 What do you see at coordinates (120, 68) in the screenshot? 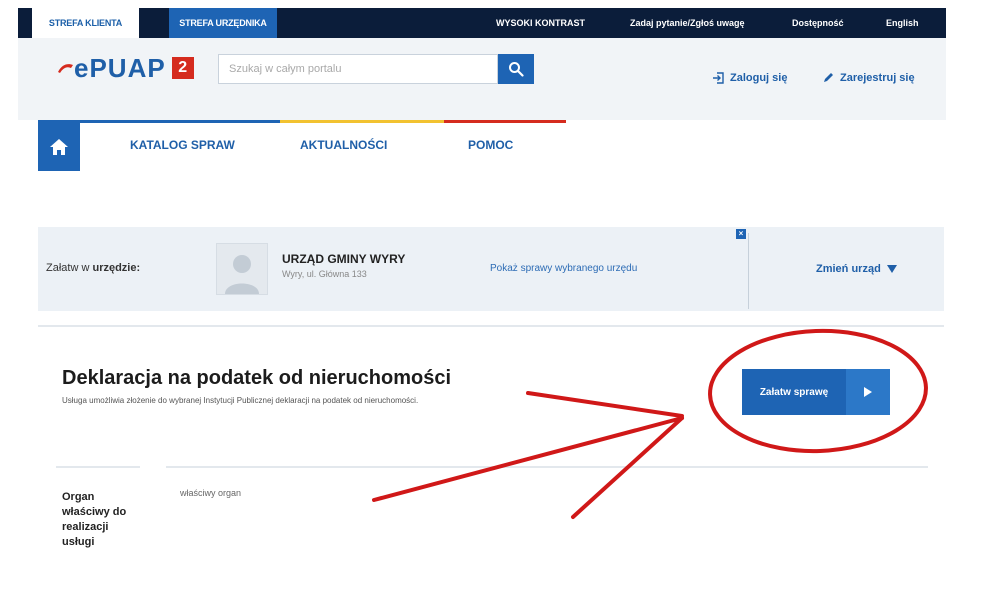
I see `logo-text: ePUAP` at bounding box center [120, 68].